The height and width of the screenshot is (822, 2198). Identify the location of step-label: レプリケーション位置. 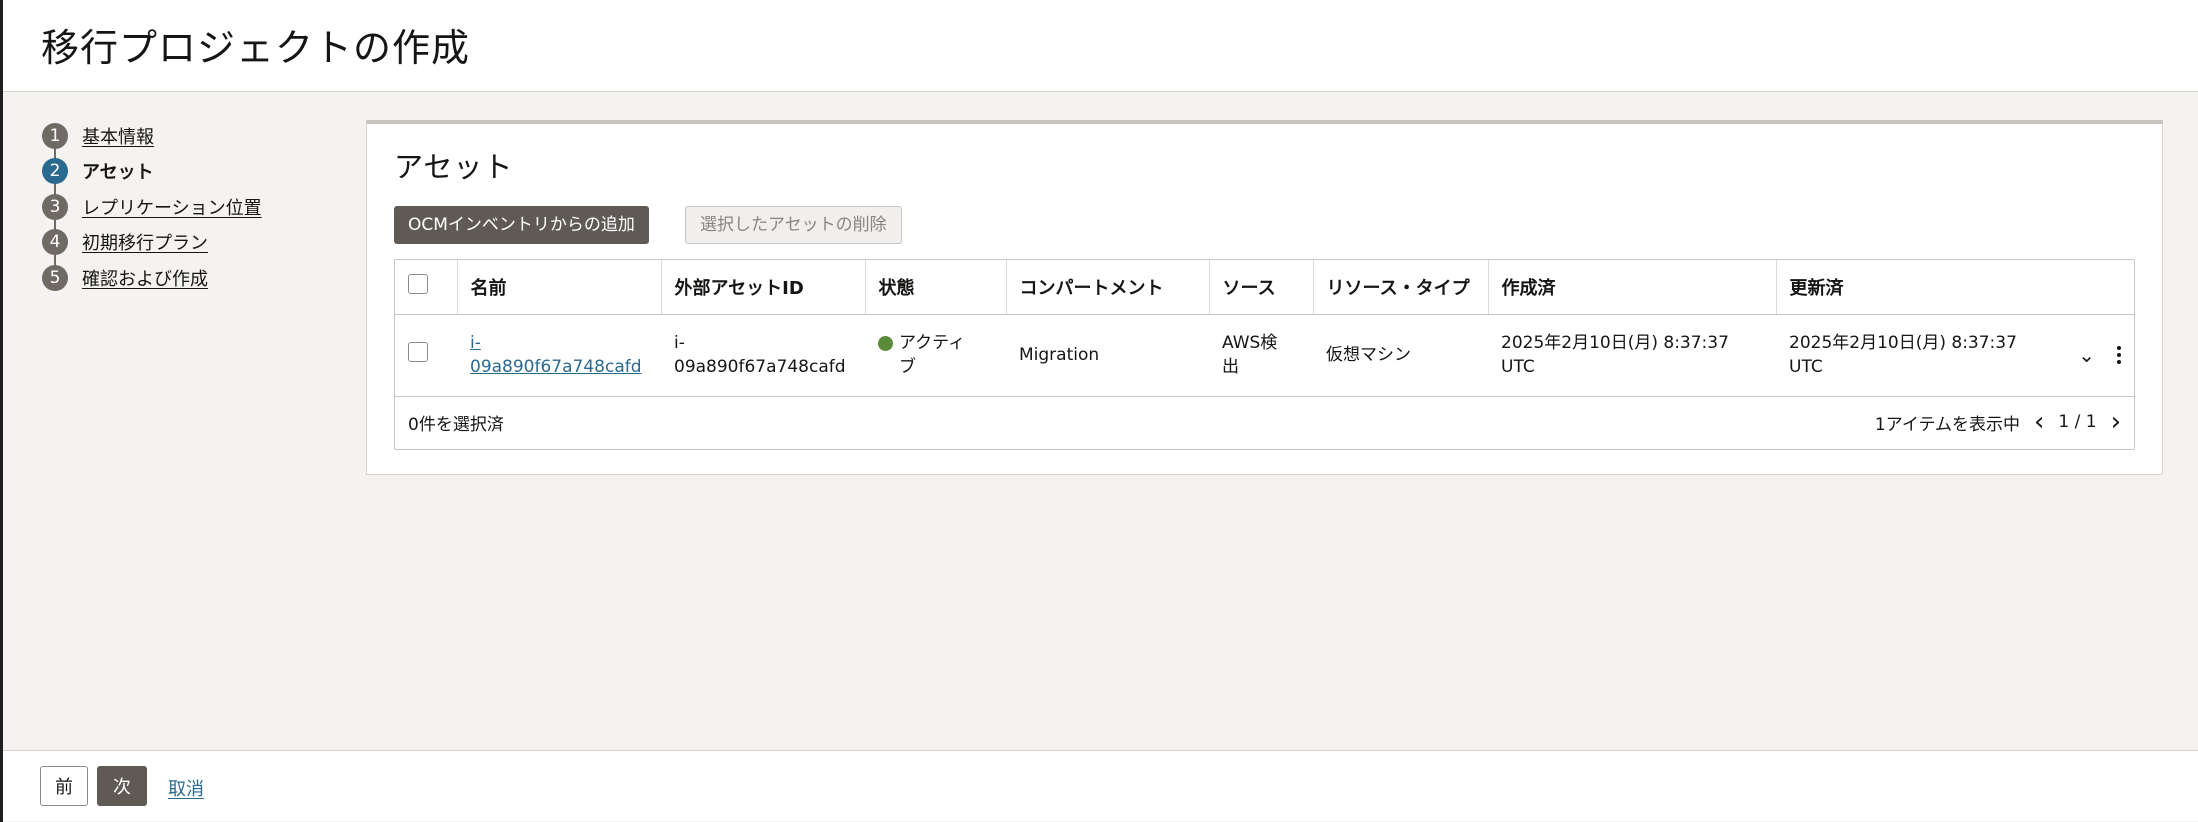
(172, 207).